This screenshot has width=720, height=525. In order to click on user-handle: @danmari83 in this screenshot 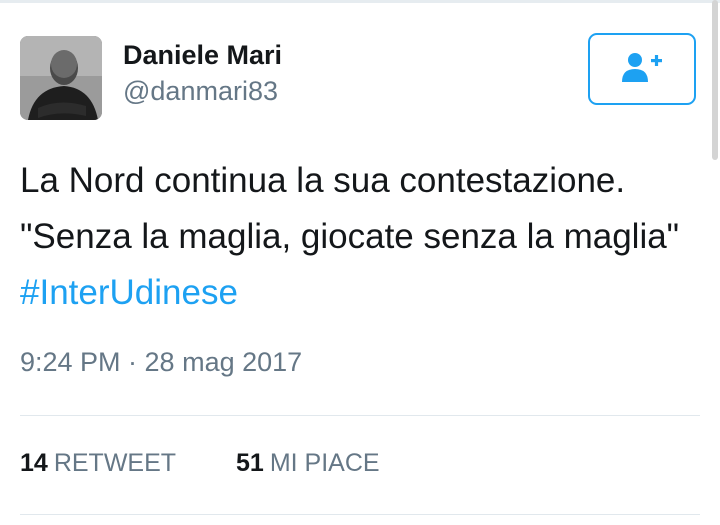, I will do `click(200, 91)`.